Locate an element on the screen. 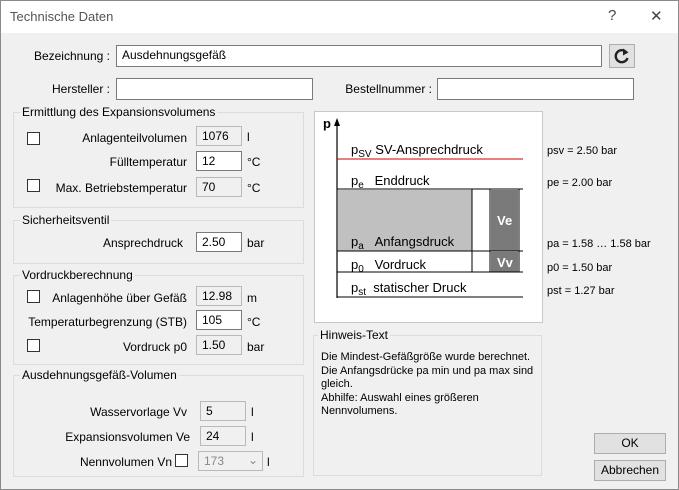  stb-label: Temperaturbegrenzung (STB) is located at coordinates (107, 322).